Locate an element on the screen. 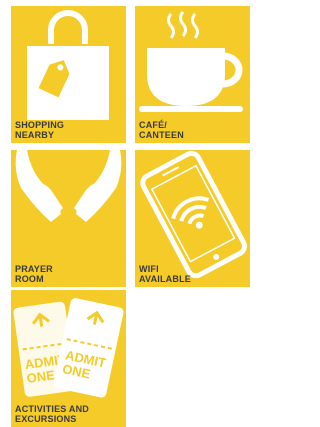 This screenshot has height=427, width=320. tile-label: WIFI AVAILABLE is located at coordinates (165, 274).